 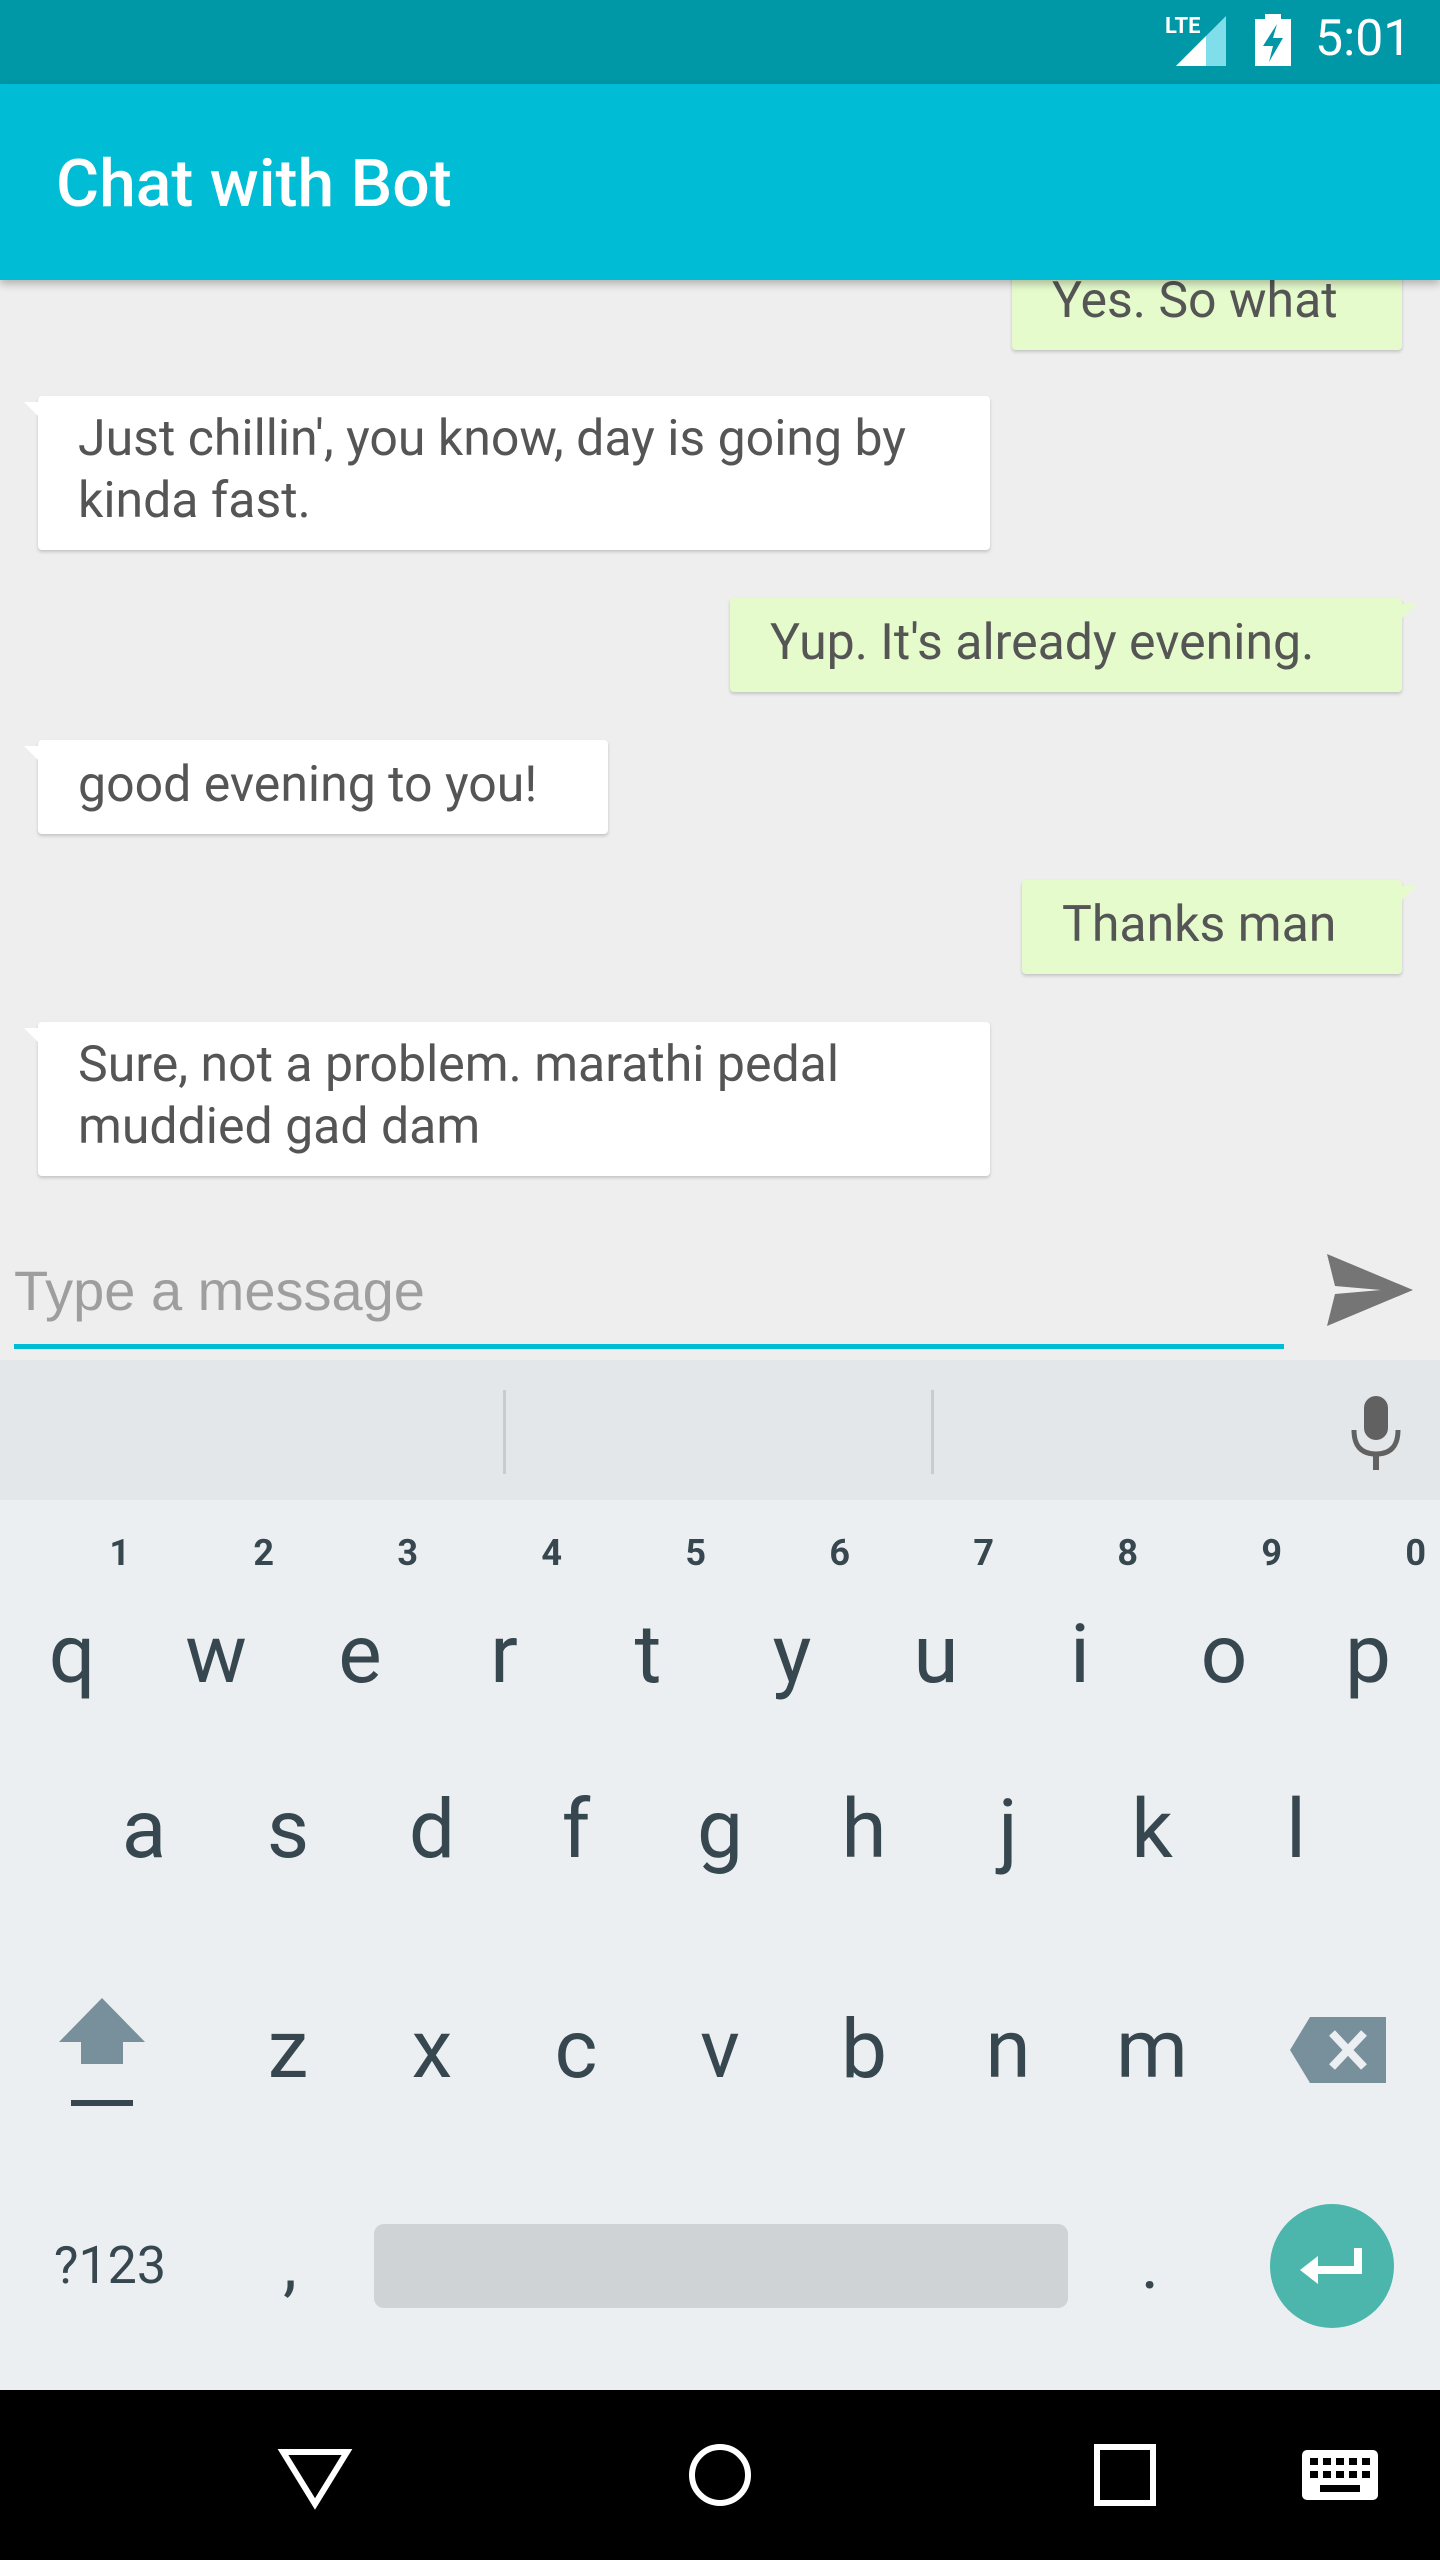 I want to click on key-h: h, so click(x=864, y=1830).